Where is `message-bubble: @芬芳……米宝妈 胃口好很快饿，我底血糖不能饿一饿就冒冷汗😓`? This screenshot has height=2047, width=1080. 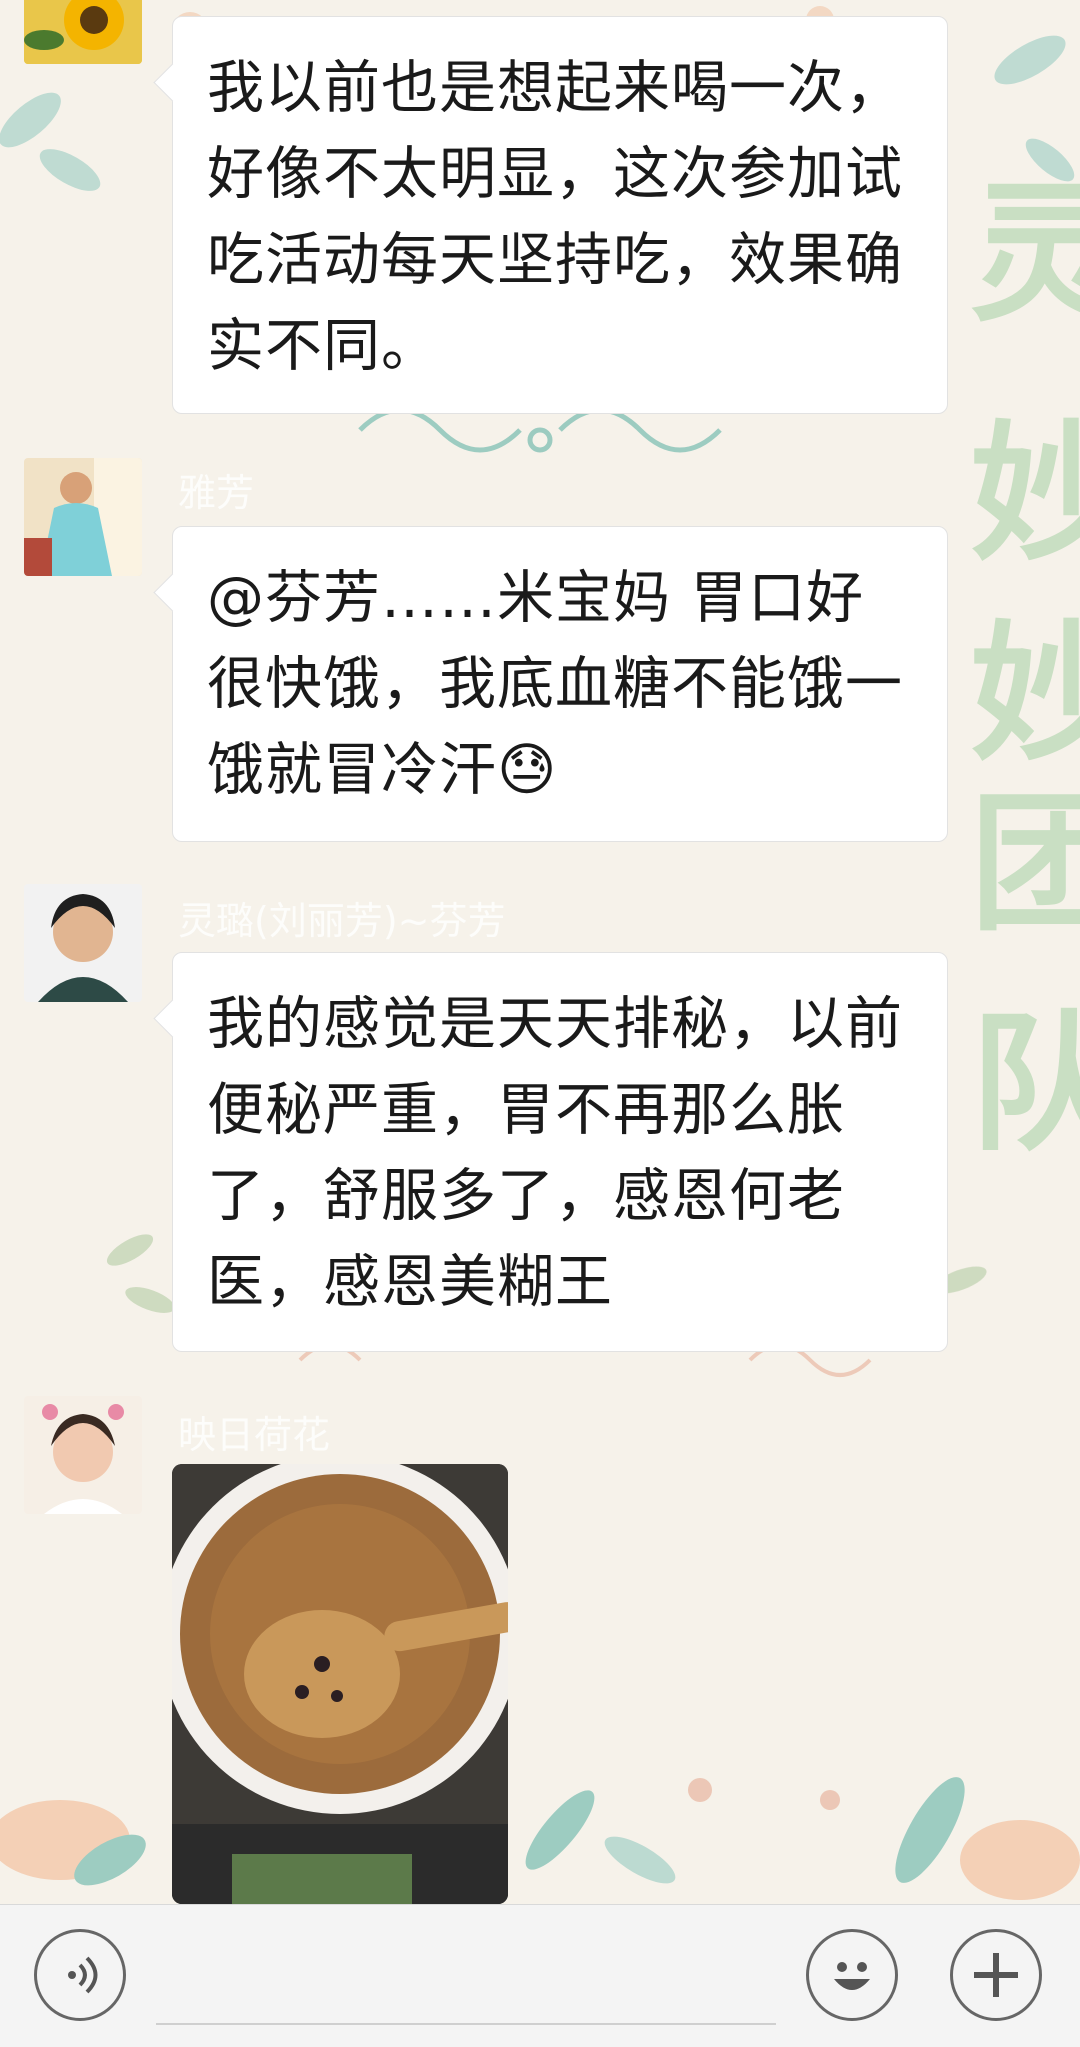
message-bubble: @芬芳……米宝妈 胃口好很快饿，我底血糖不能饿一饿就冒冷汗😓 is located at coordinates (560, 684).